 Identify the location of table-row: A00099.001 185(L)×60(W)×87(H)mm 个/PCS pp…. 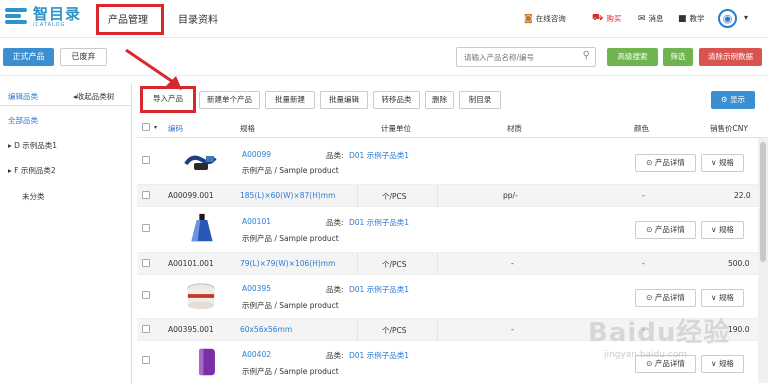
(452, 196).